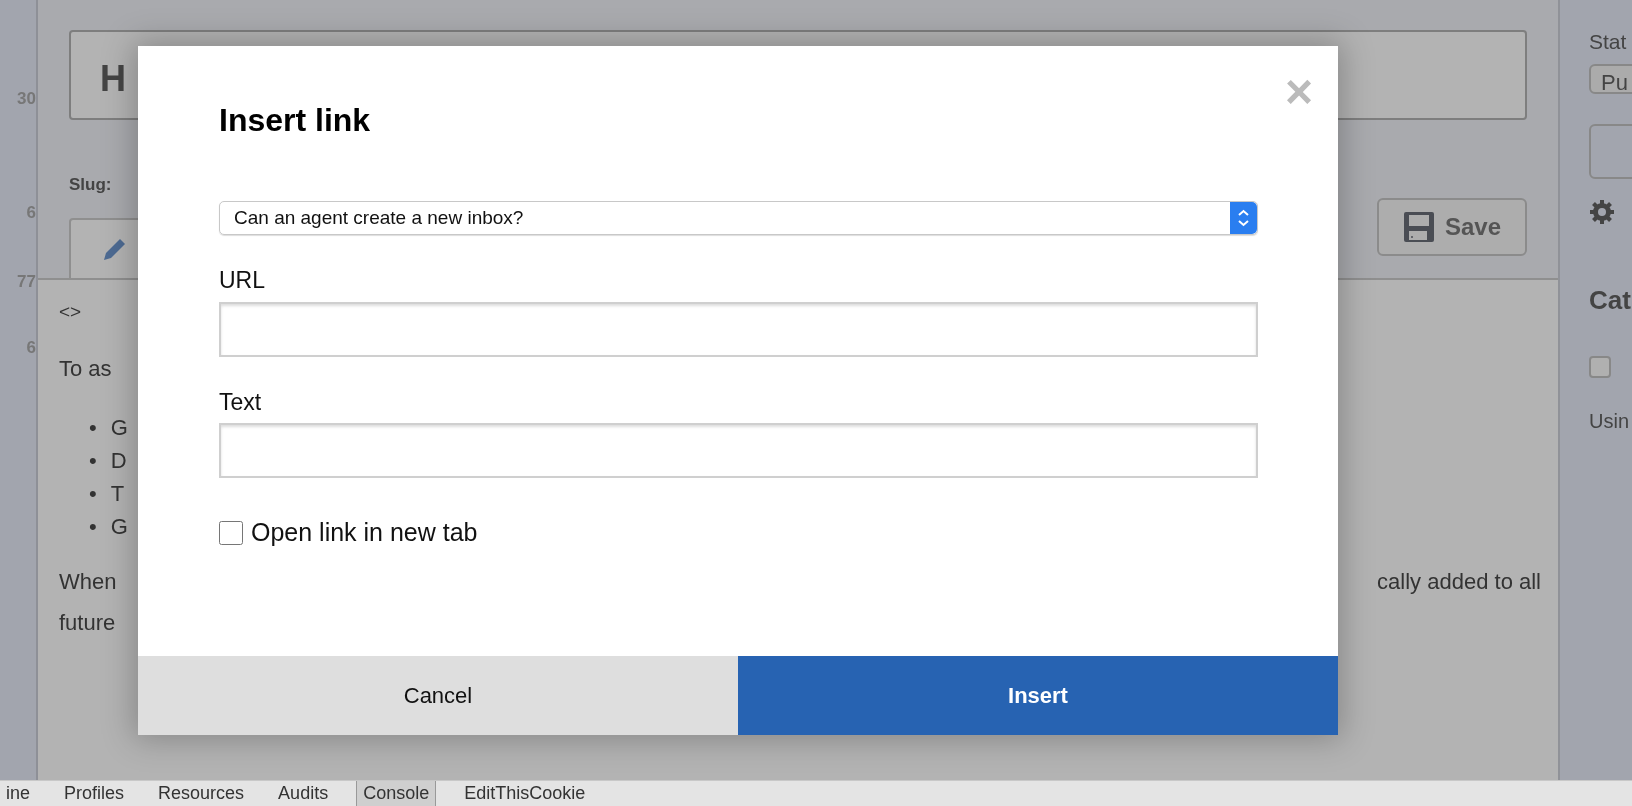  What do you see at coordinates (738, 218) in the screenshot?
I see `article-select: Can an agent create a new inbox?` at bounding box center [738, 218].